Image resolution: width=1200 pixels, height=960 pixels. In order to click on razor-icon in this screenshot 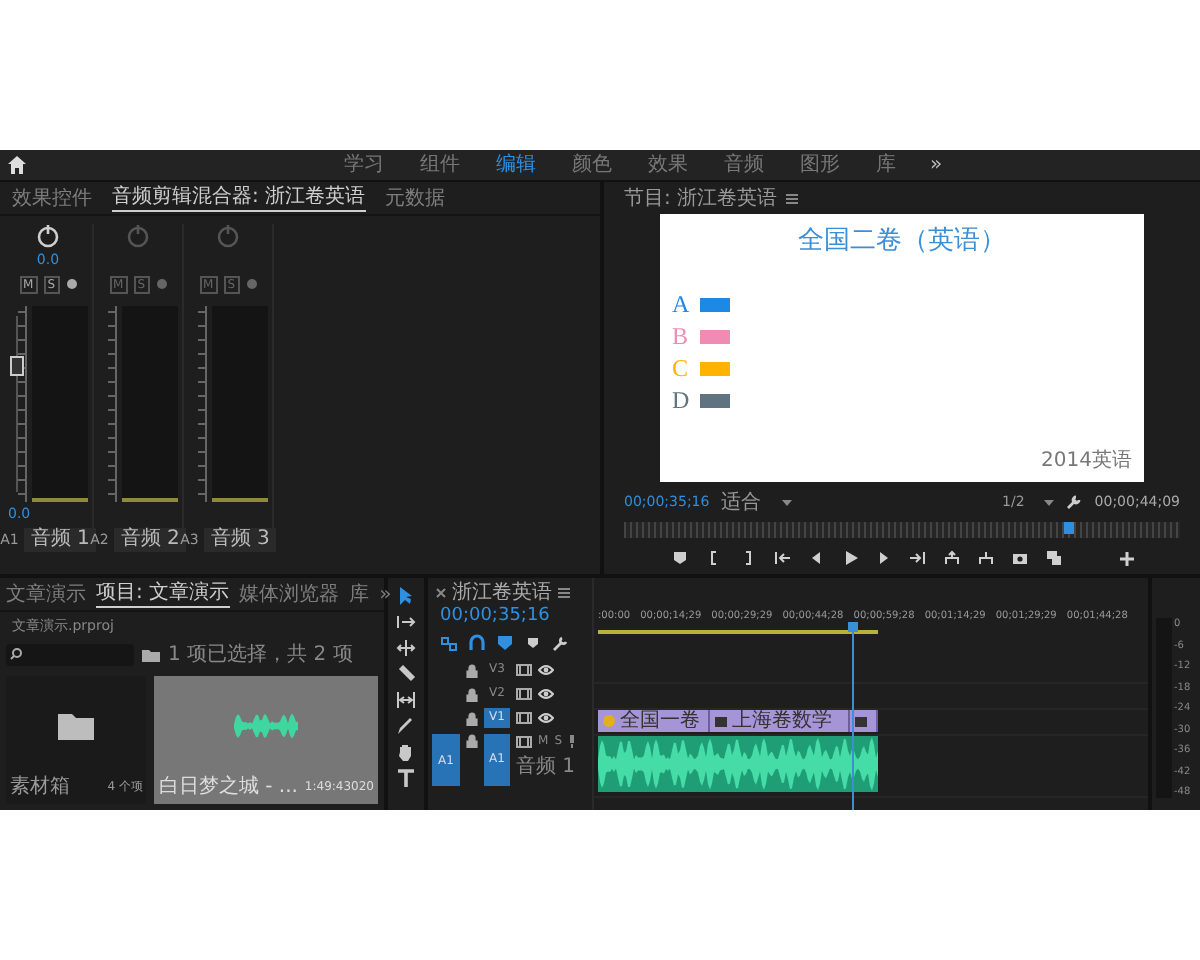, I will do `click(406, 674)`.